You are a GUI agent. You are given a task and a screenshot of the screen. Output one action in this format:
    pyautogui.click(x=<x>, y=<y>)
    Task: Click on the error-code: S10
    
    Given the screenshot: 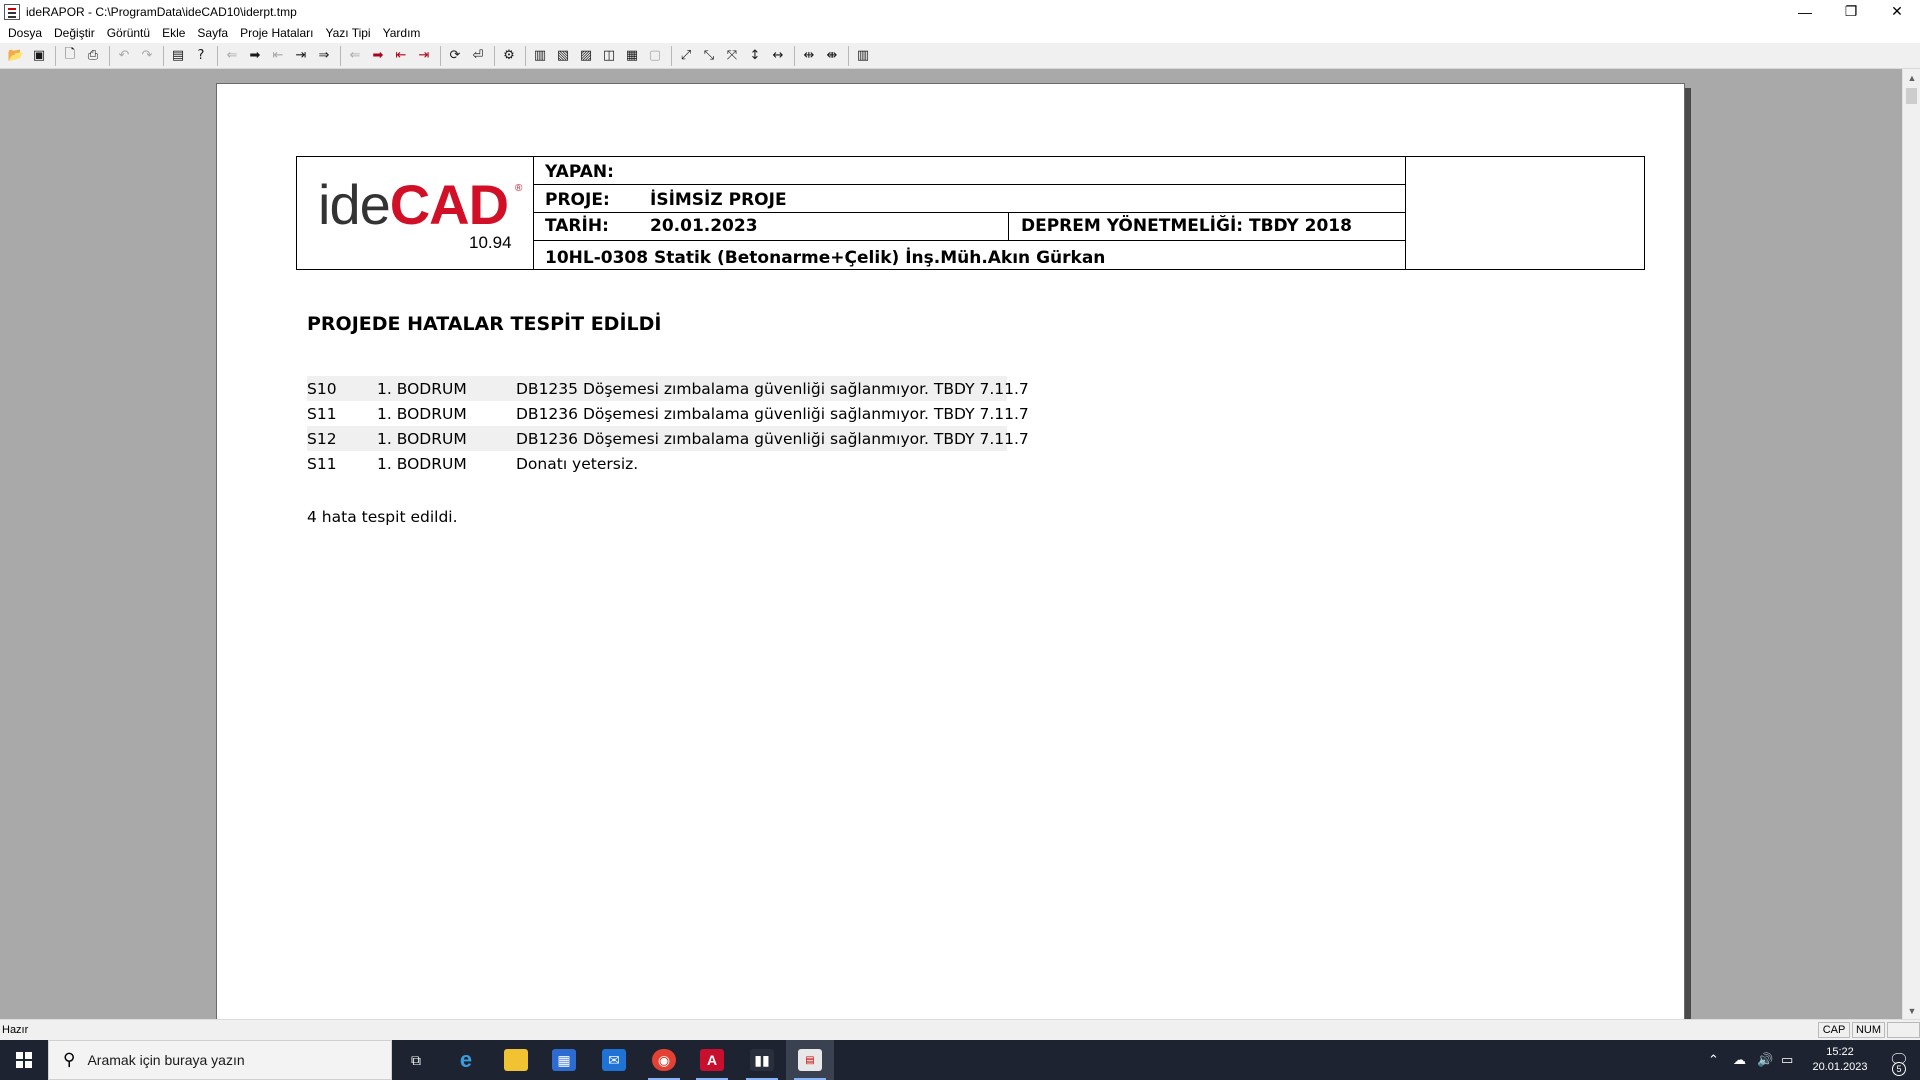 What is the action you would take?
    pyautogui.click(x=322, y=389)
    